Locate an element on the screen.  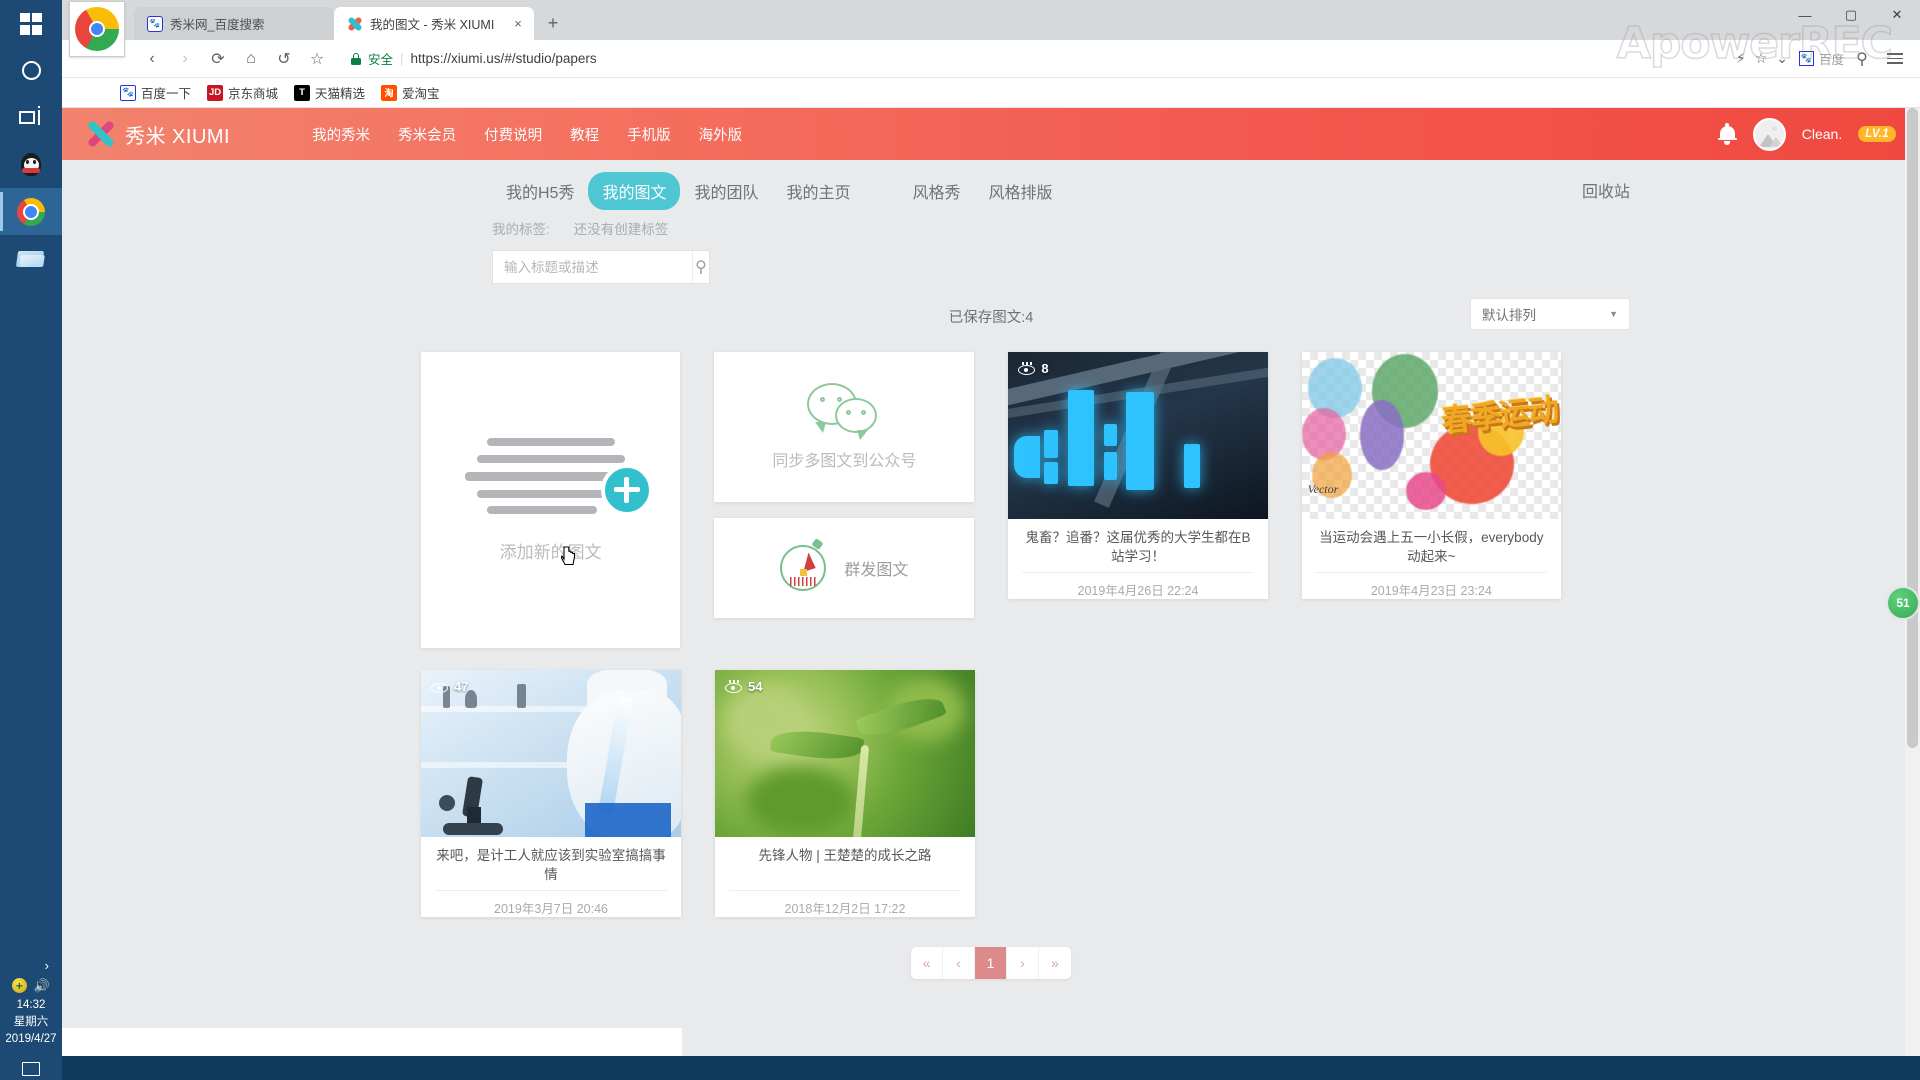
tab-style-layouts: 风格排版 is located at coordinates (1021, 191).